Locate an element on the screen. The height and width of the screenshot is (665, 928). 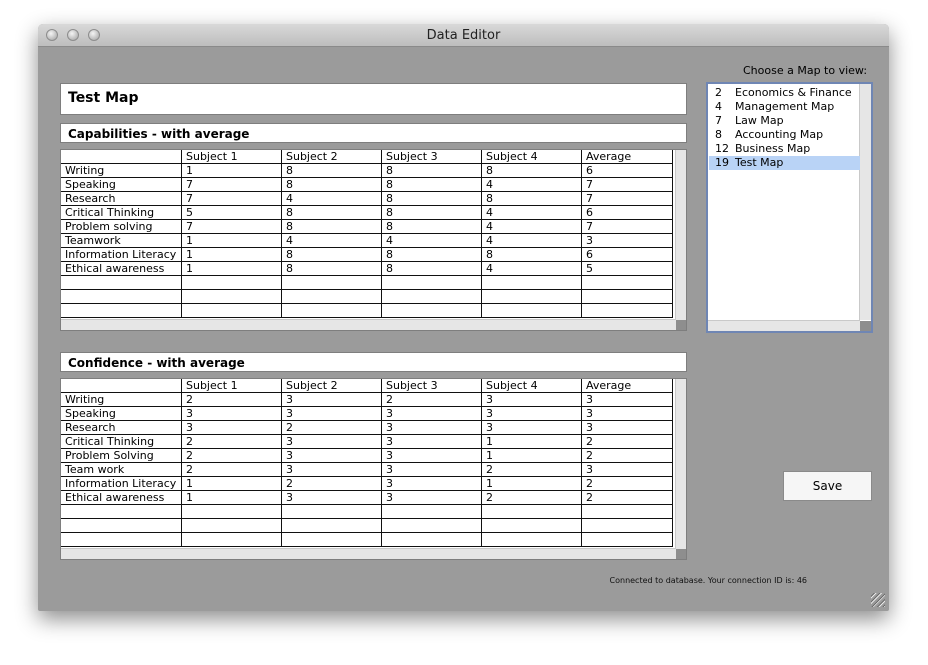
column-header: Subject 4 is located at coordinates (532, 386).